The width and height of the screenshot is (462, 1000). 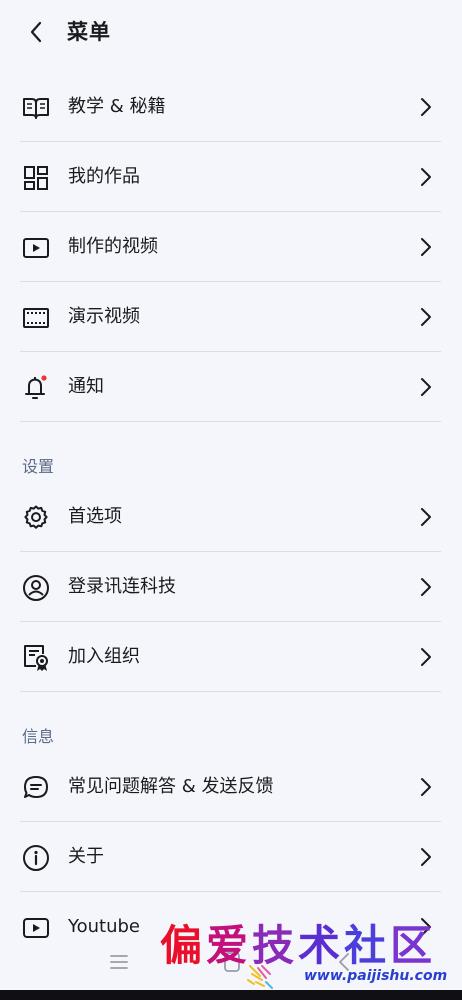 What do you see at coordinates (36, 658) in the screenshot?
I see `certificate-icon` at bounding box center [36, 658].